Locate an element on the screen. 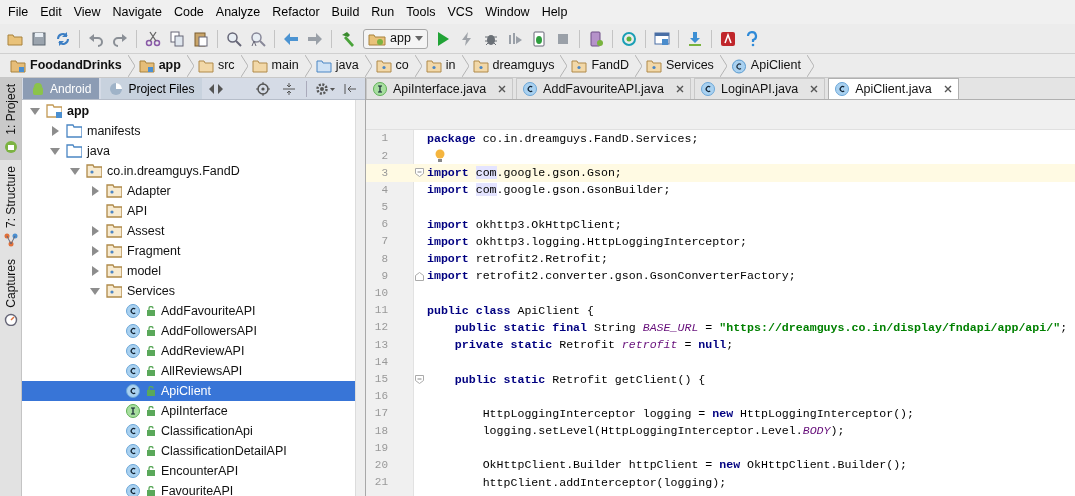  tree-item: ClassificationDetailAPI is located at coordinates (188, 451).